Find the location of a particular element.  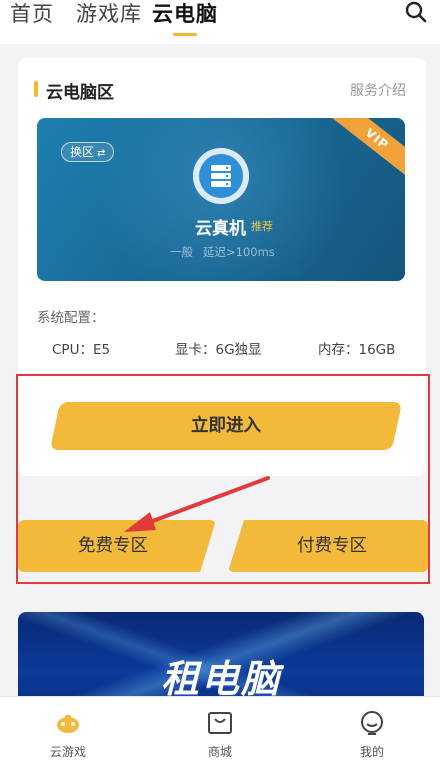

switch-region-button: 换区 ⇄ is located at coordinates (88, 152).